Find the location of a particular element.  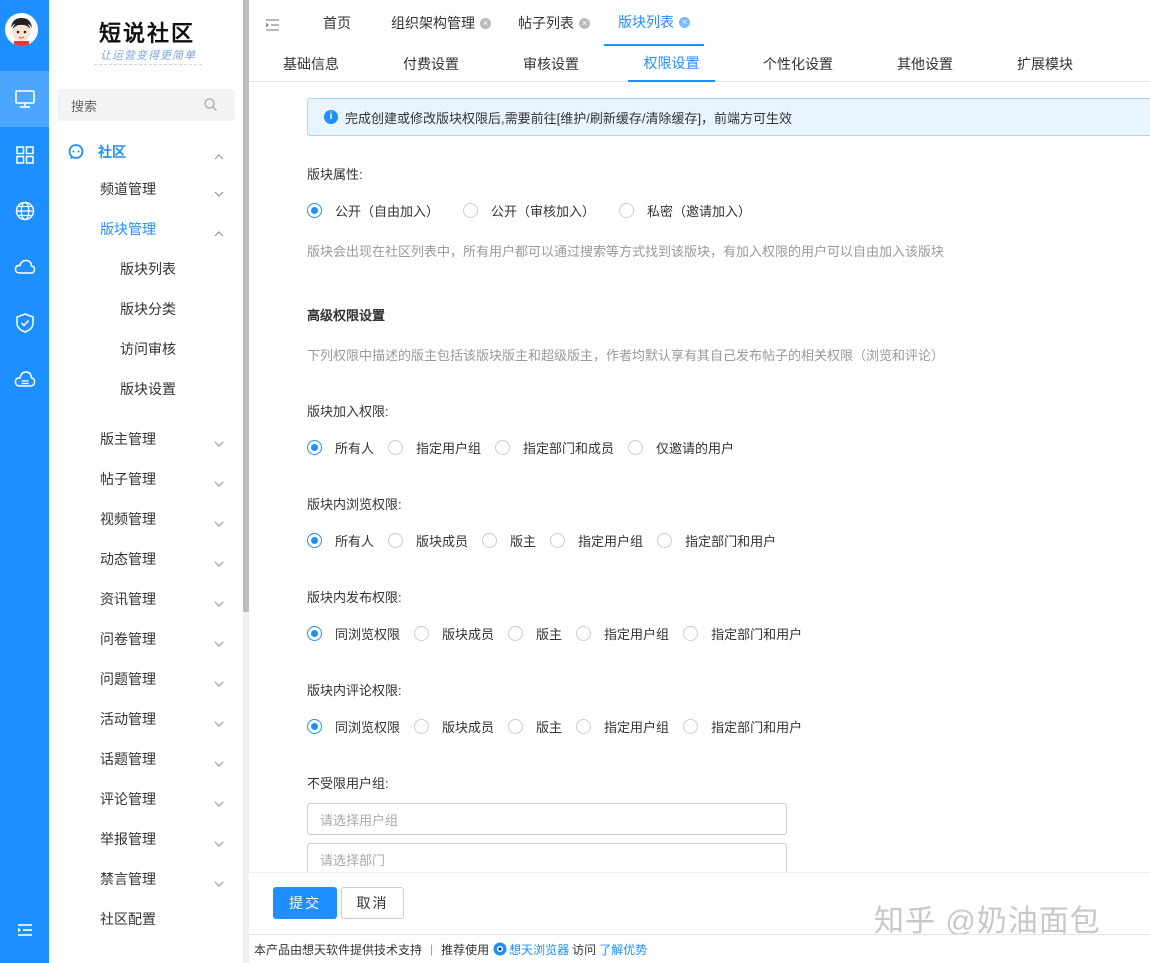

subtab-review: 审核设置 is located at coordinates (551, 64).